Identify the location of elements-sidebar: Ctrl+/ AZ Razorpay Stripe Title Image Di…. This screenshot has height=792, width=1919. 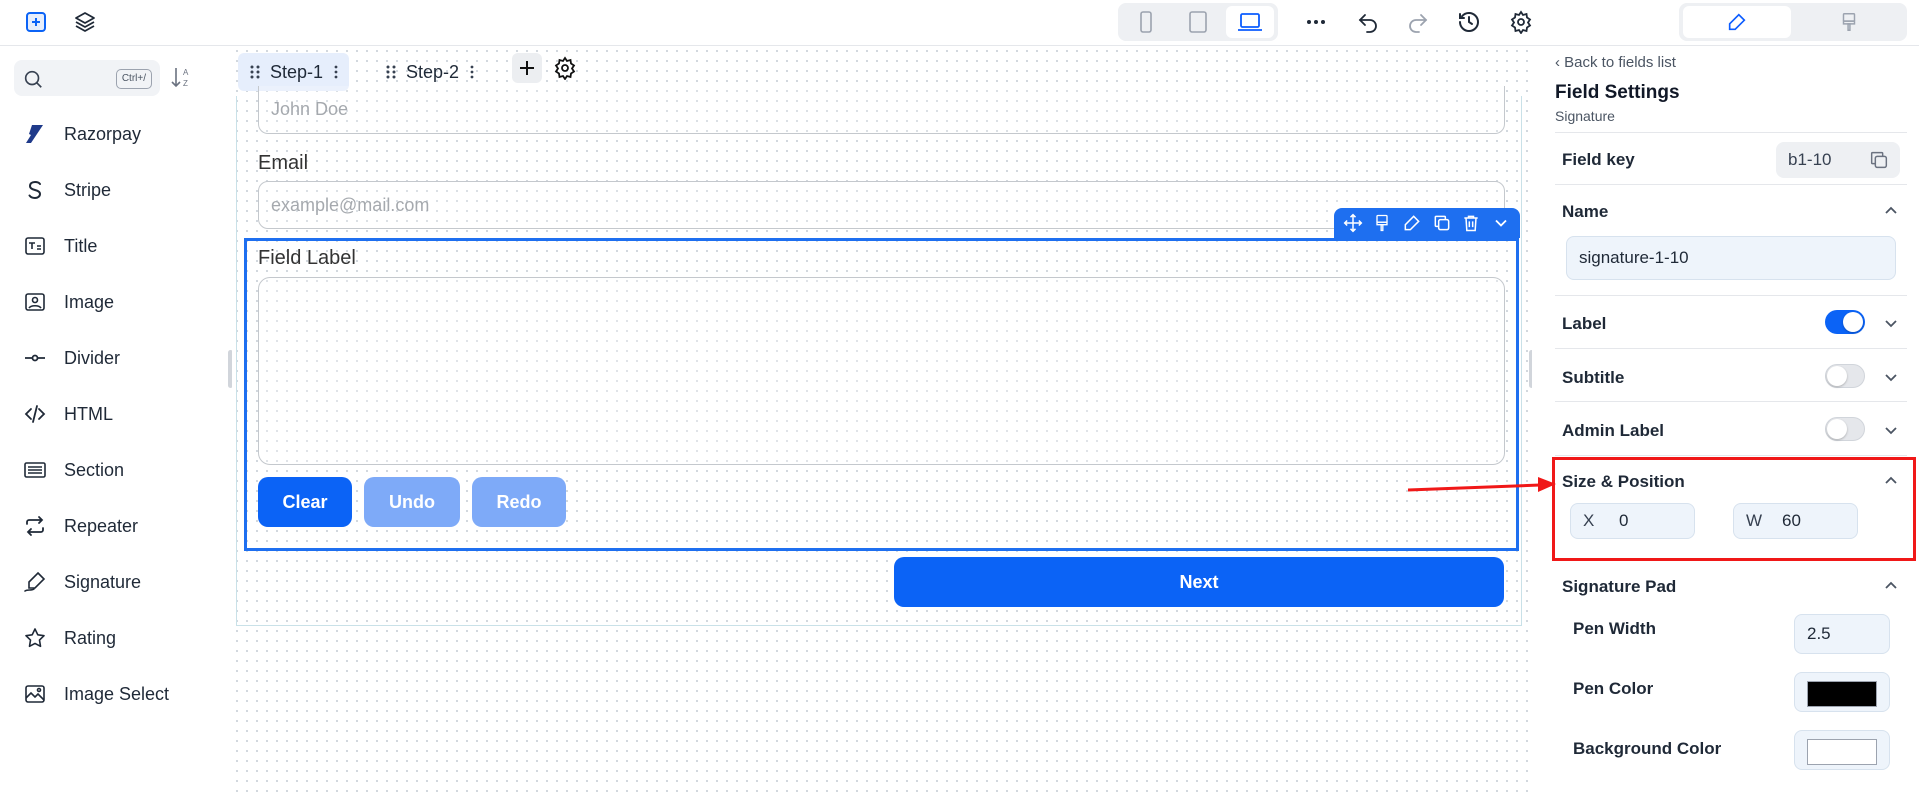
(115, 419).